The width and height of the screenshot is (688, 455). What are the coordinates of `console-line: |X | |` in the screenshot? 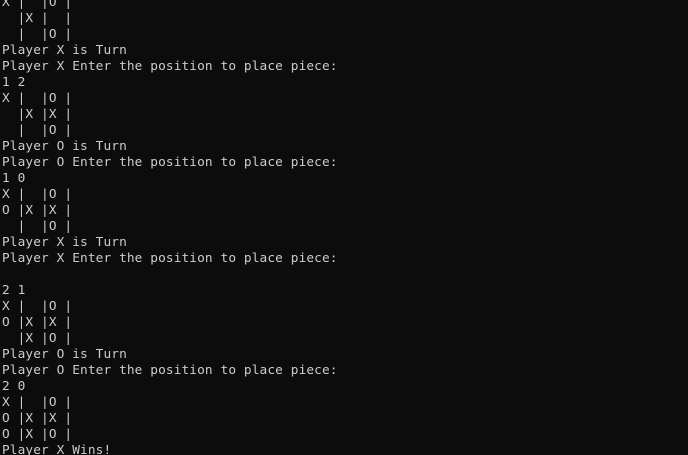 It's located at (37, 18).